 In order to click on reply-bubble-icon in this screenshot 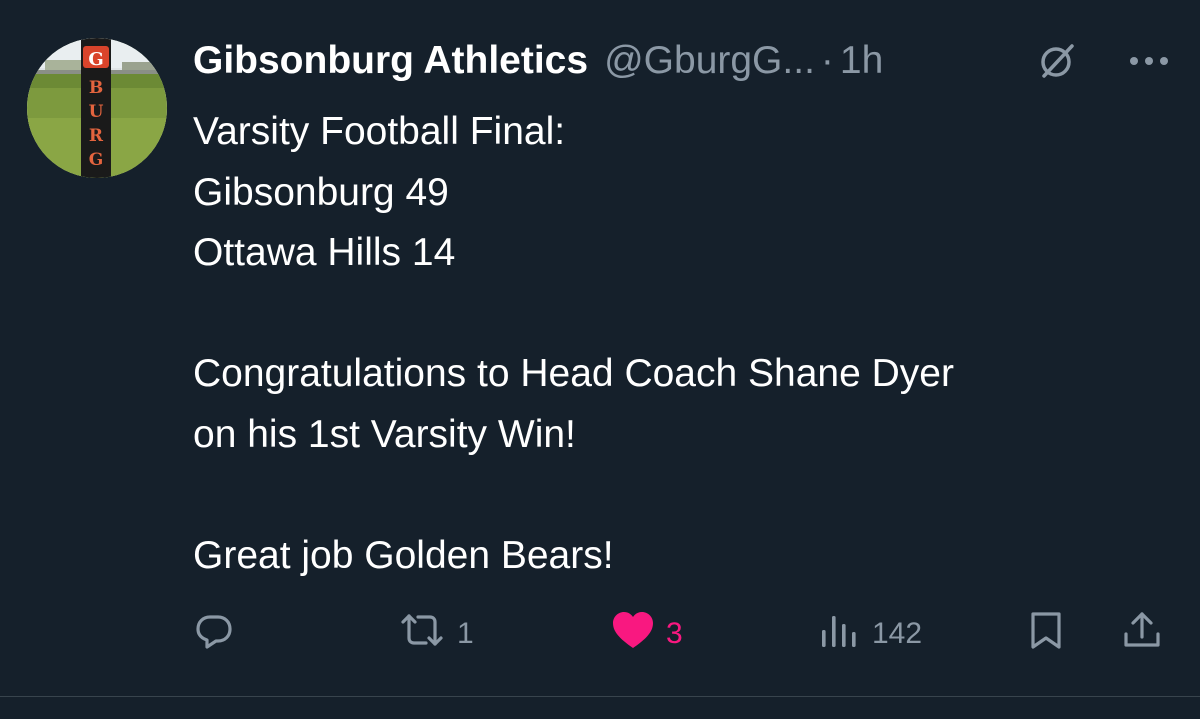, I will do `click(214, 634)`.